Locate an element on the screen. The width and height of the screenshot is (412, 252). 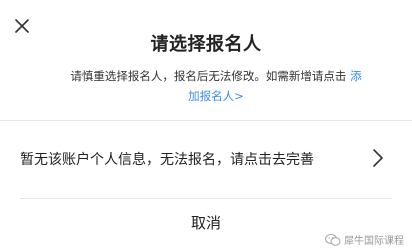
wechat-icon is located at coordinates (333, 240).